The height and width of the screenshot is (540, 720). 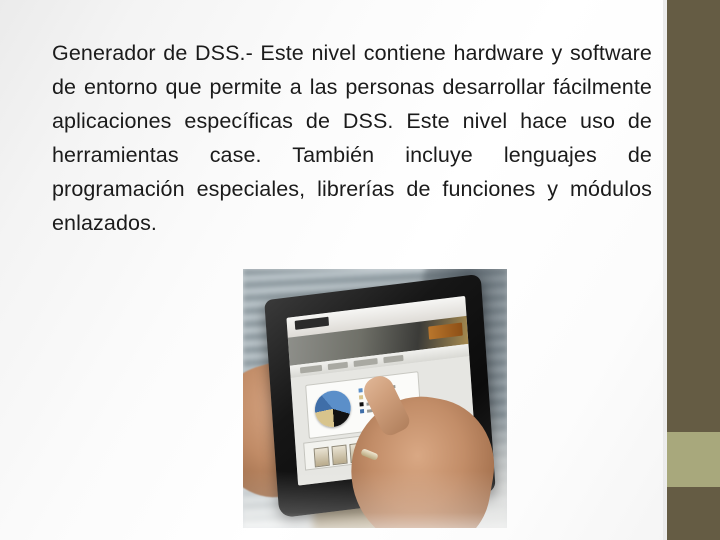 I want to click on screen-logo, so click(x=312, y=323).